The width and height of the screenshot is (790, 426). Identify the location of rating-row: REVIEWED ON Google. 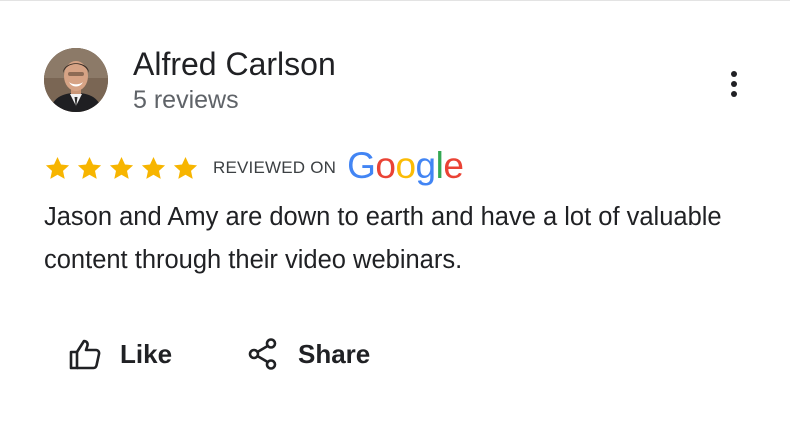
(254, 165).